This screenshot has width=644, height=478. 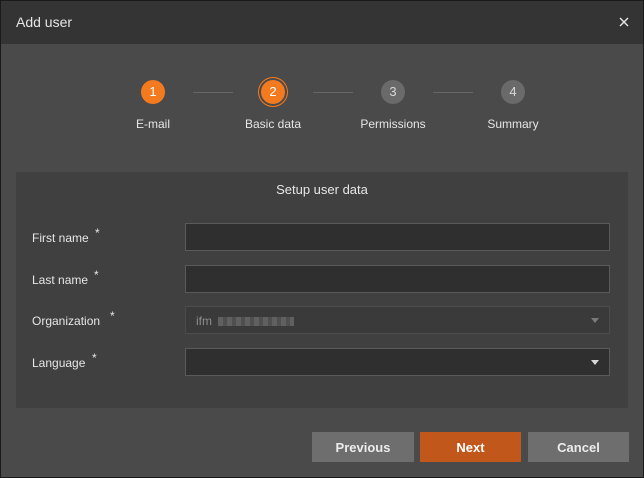 I want to click on organization-select: ifm, so click(x=397, y=320).